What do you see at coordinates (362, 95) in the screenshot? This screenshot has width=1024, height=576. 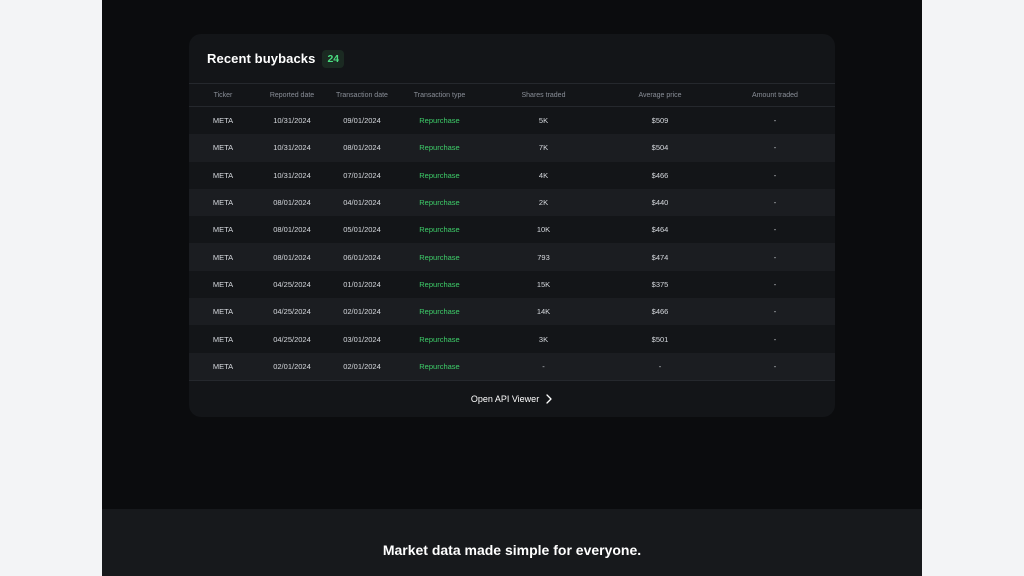 I see `column-header-transaction-date: Transaction date` at bounding box center [362, 95].